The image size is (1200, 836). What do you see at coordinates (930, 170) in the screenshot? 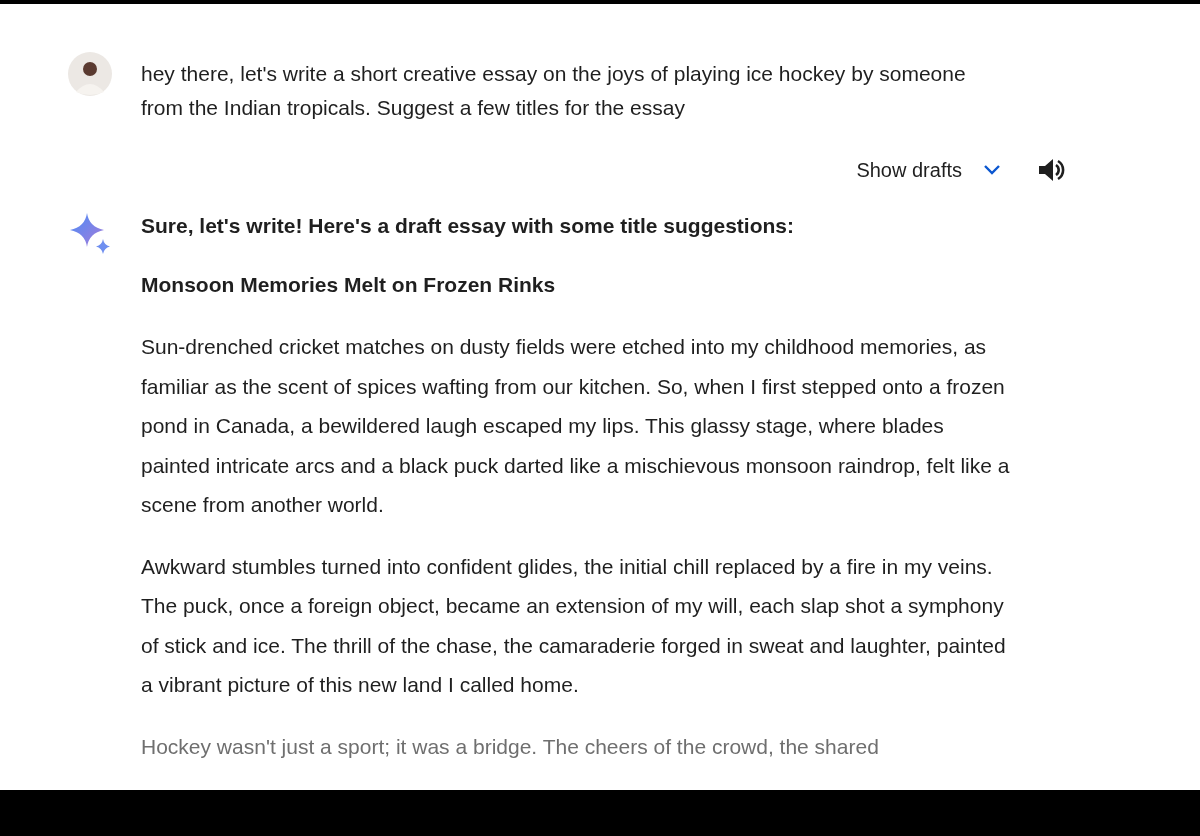
I see `show-drafts-button: Show drafts` at bounding box center [930, 170].